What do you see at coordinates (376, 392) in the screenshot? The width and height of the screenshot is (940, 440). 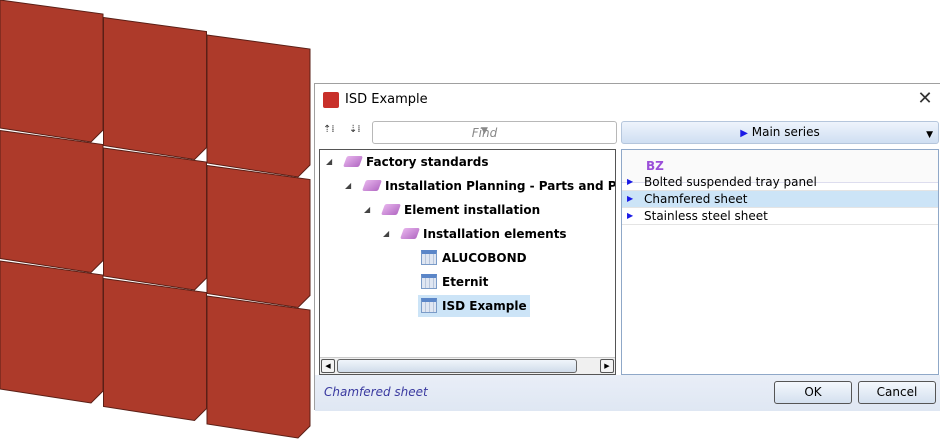 I see `status-text: Chamfered sheet` at bounding box center [376, 392].